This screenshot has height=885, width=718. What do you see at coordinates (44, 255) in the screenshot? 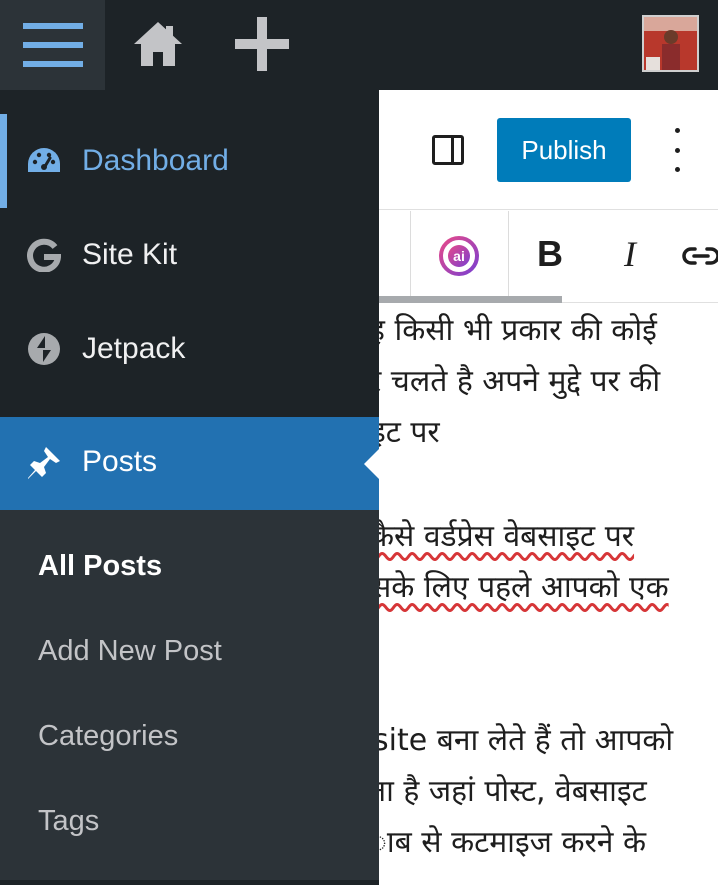
I see `google-g-icon` at bounding box center [44, 255].